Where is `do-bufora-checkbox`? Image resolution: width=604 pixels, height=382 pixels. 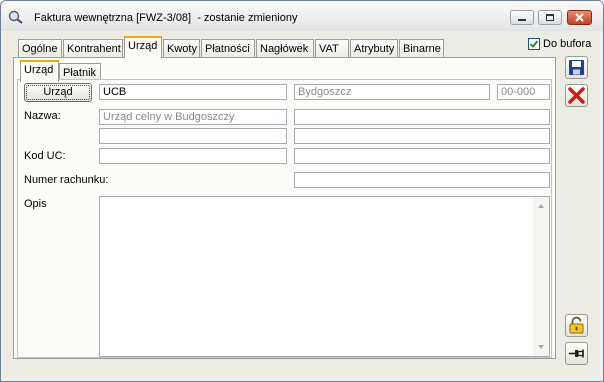 do-bufora-checkbox is located at coordinates (534, 44).